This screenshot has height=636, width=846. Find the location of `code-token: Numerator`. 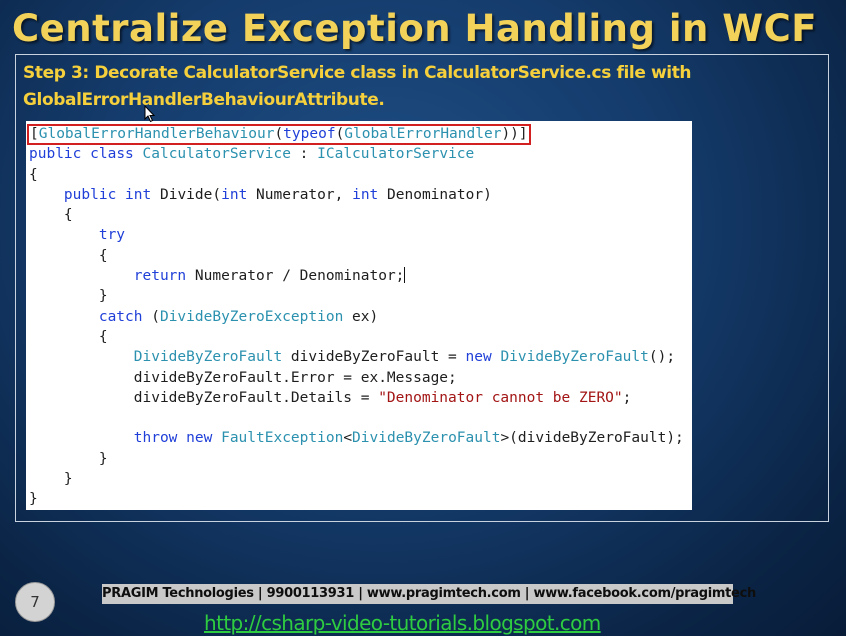

code-token: Numerator is located at coordinates (295, 194).